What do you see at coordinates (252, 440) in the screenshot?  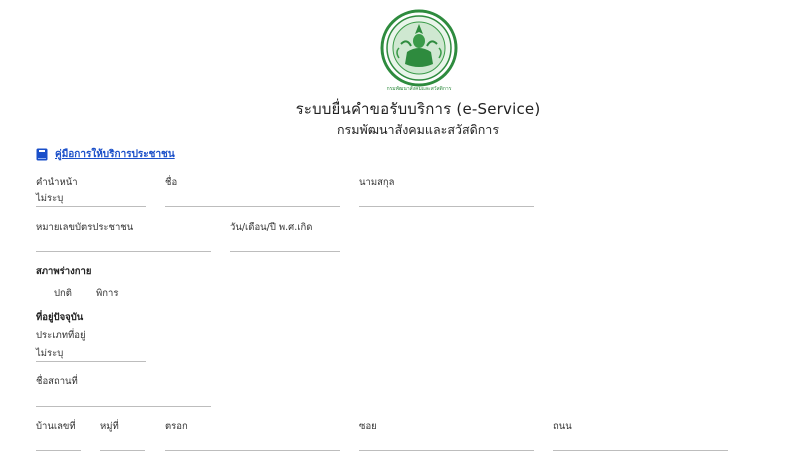 I see `alley-input` at bounding box center [252, 440].